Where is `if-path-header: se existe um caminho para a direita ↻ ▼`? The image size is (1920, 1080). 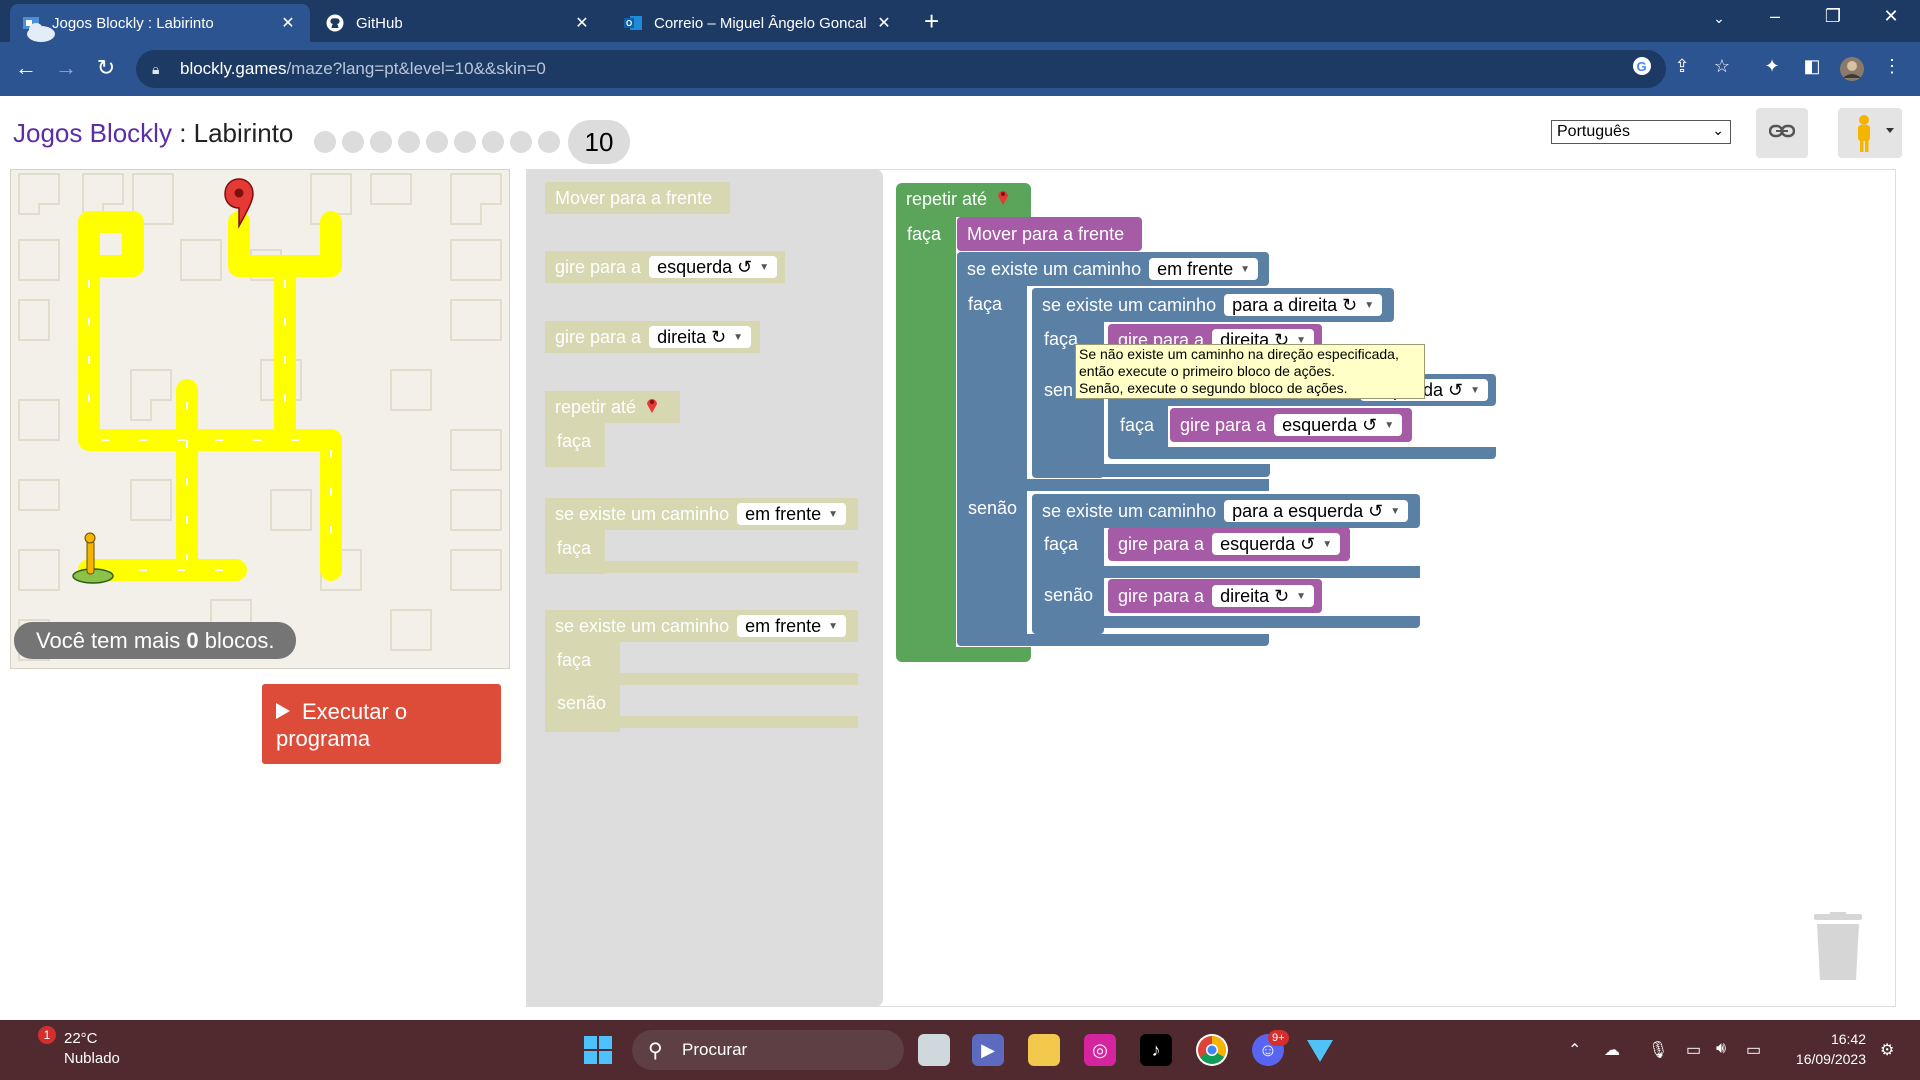 if-path-header: se existe um caminho para a direita ↻ ▼ is located at coordinates (1213, 305).